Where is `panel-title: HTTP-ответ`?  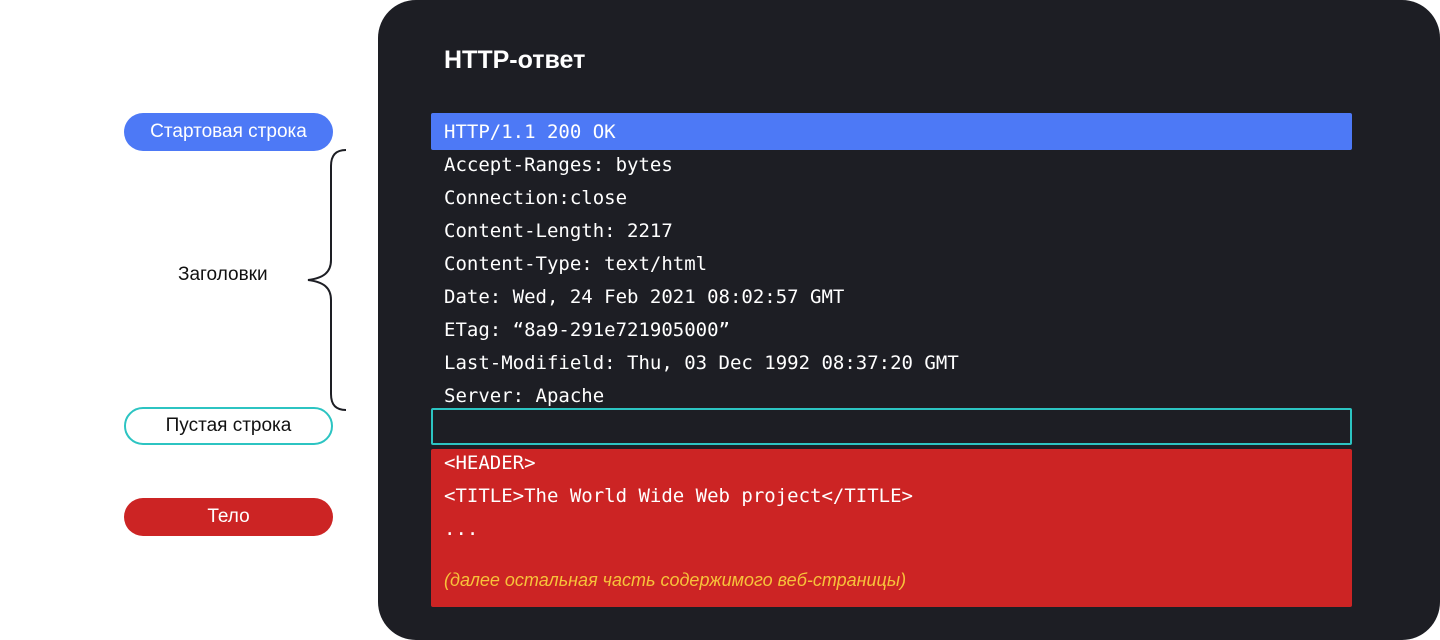
panel-title: HTTP-ответ is located at coordinates (515, 60).